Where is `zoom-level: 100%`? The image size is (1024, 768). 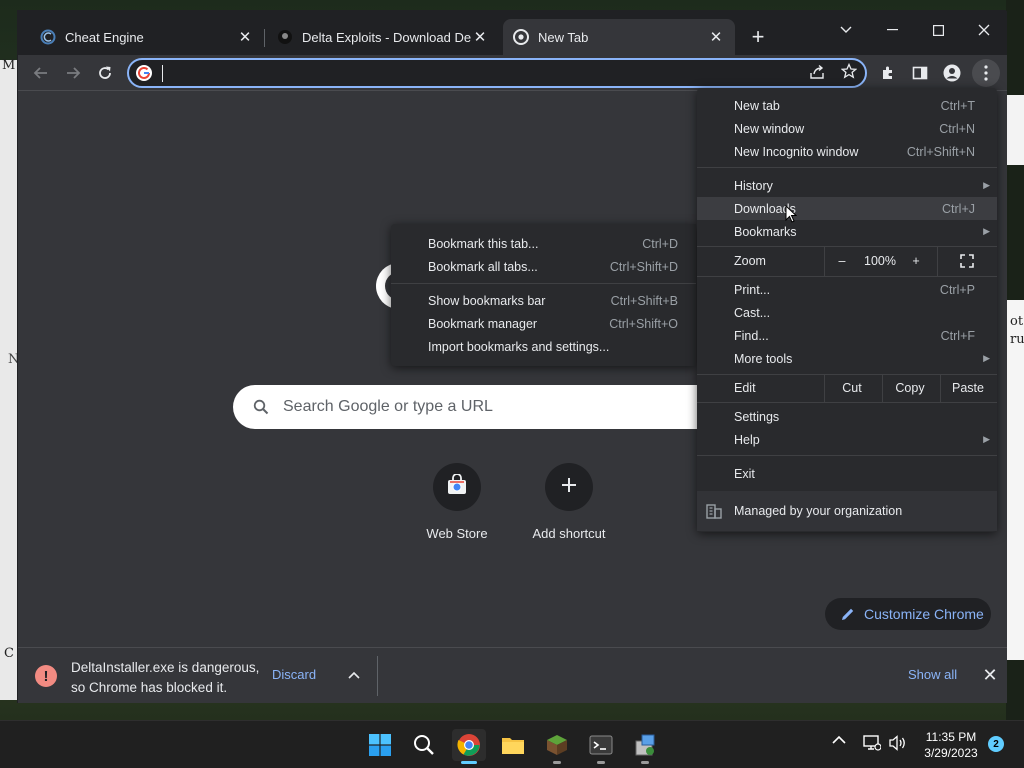 zoom-level: 100% is located at coordinates (880, 261).